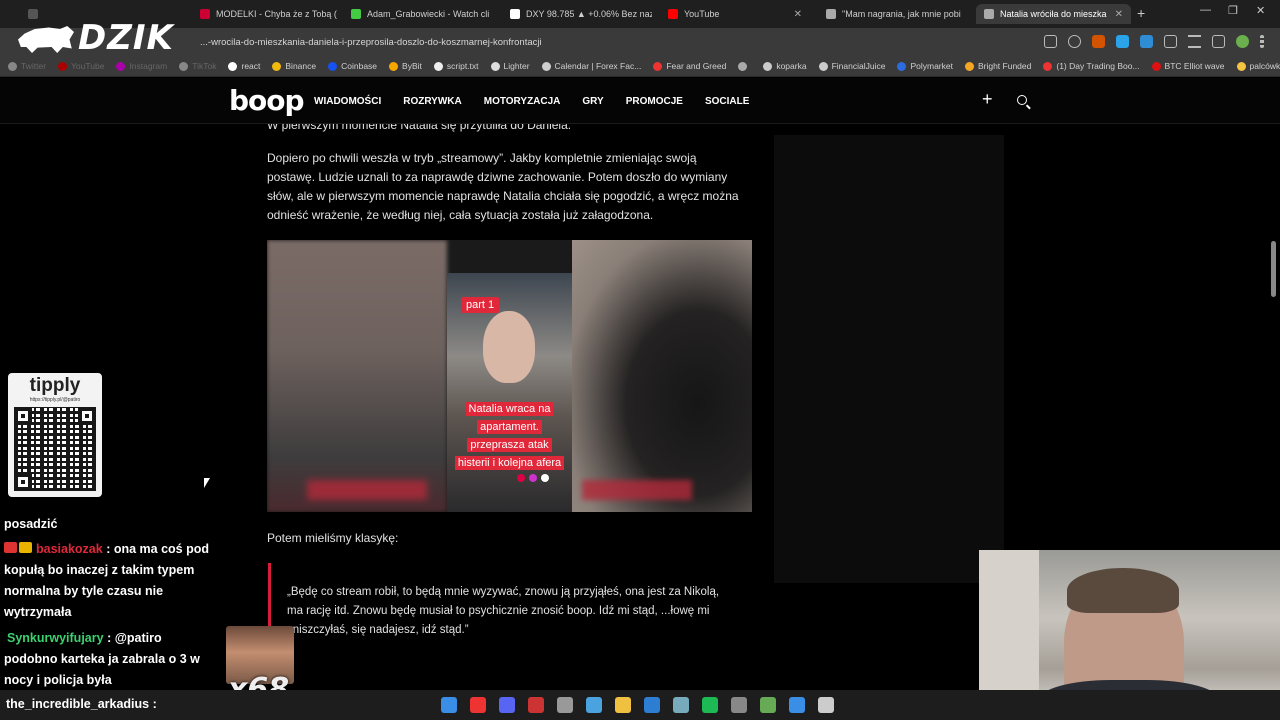 This screenshot has width=1280, height=720. I want to click on nav-item-rozrywka: ROZRYWKA, so click(432, 101).